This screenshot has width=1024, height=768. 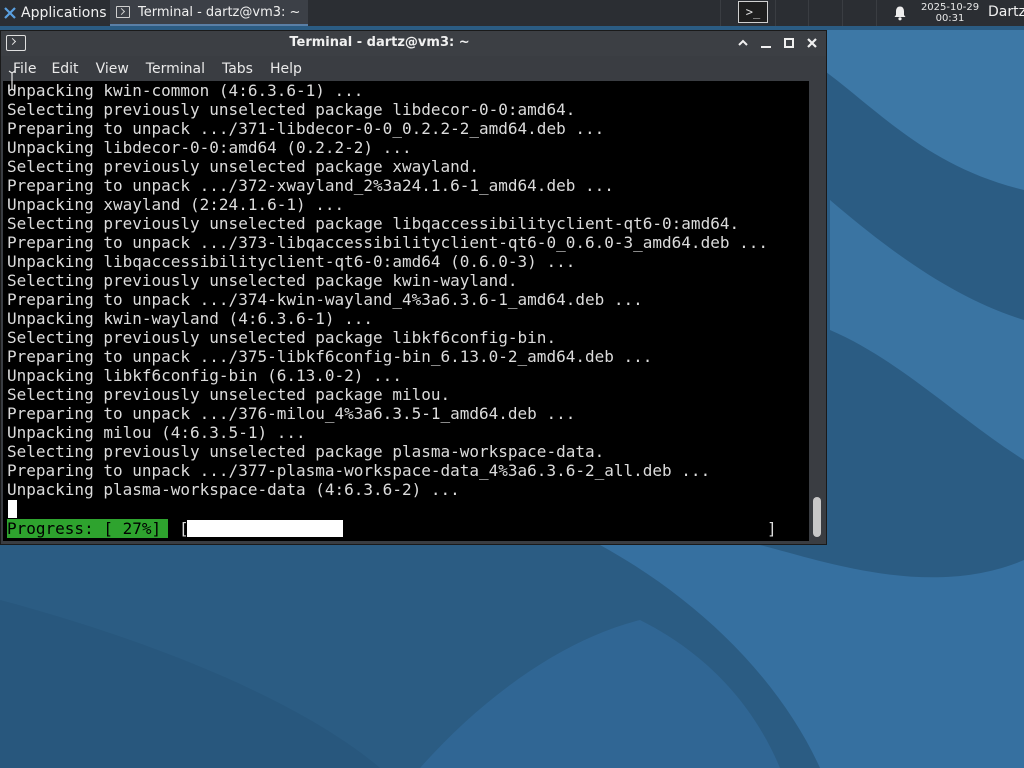 What do you see at coordinates (12, 509) in the screenshot?
I see `terminal-cursor` at bounding box center [12, 509].